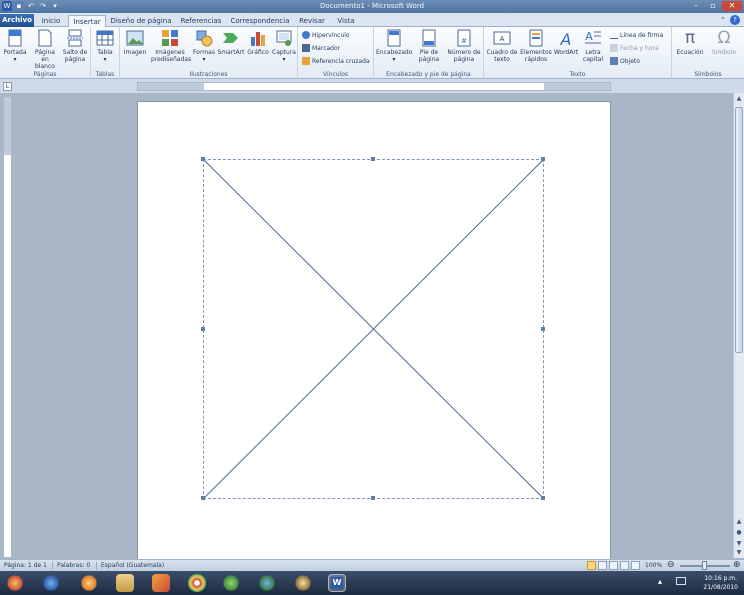 The image size is (744, 595). I want to click on wordart-button: A WordArt, so click(566, 42).